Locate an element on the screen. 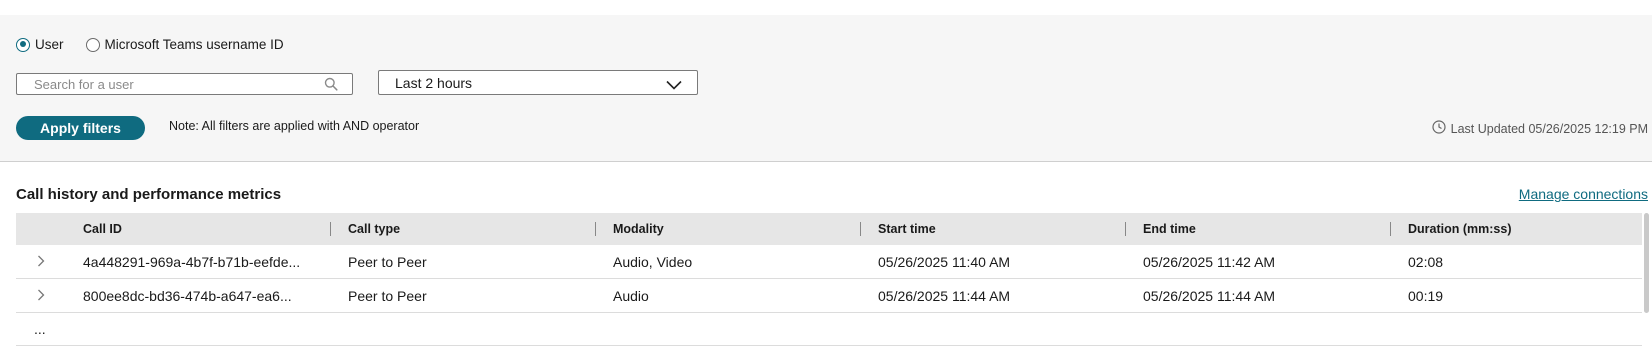 The image size is (1652, 359). user-search-field is located at coordinates (184, 84).